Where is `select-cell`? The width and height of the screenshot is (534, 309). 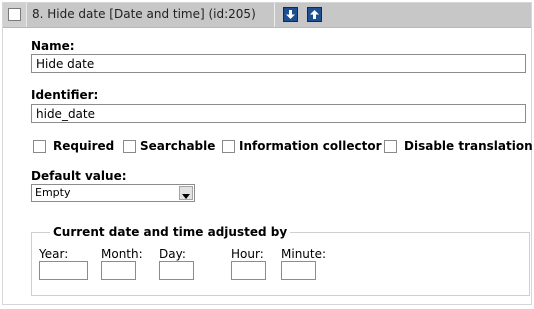
select-cell is located at coordinates (15, 15).